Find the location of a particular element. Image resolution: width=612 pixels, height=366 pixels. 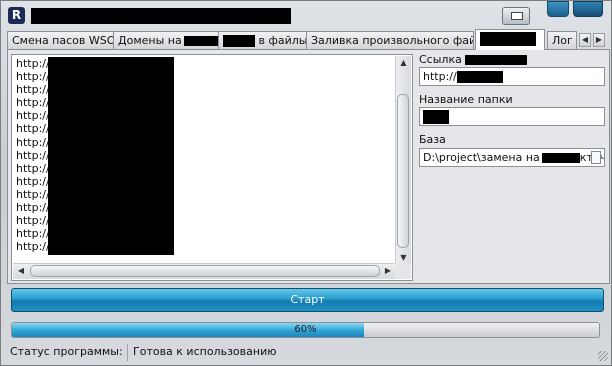

vertical-scroll-thumb is located at coordinates (403, 171).